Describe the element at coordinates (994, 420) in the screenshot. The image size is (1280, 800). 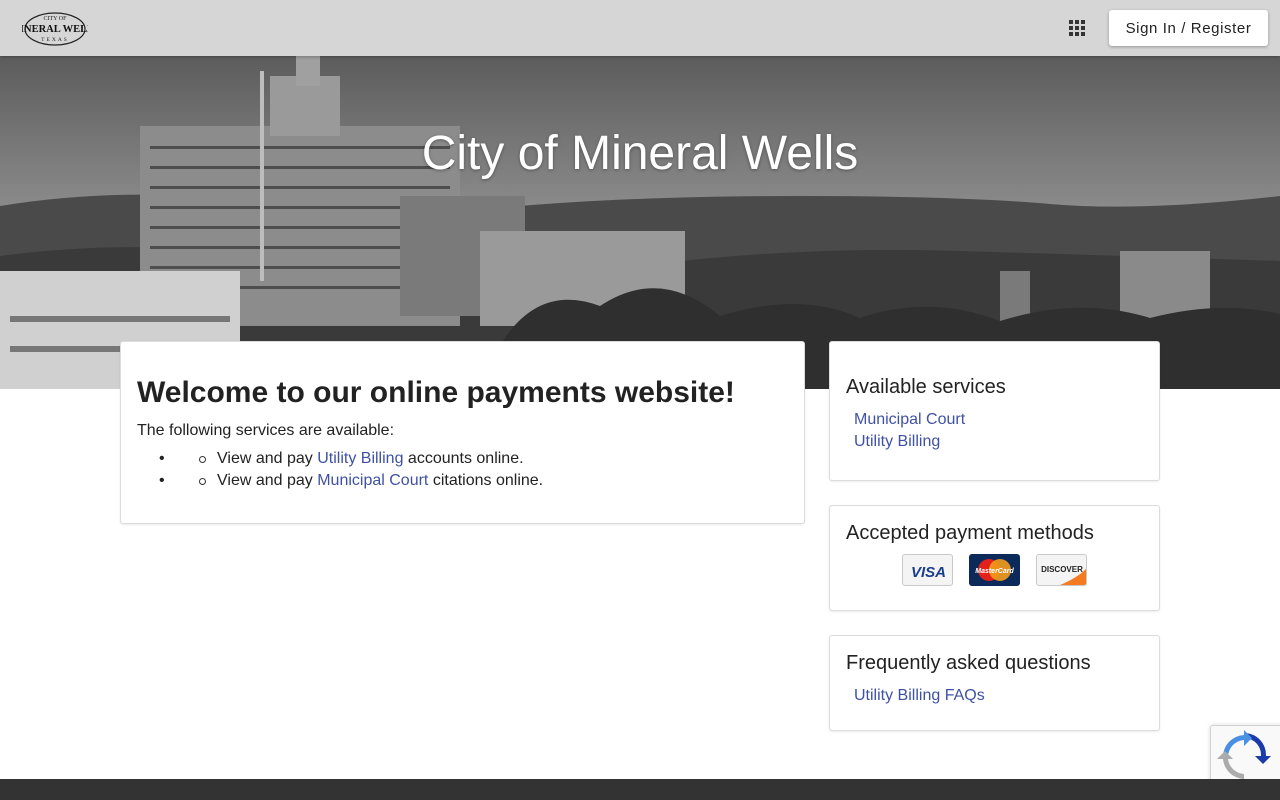
I see `service-link-municipal-court: Municipal Court` at that location.